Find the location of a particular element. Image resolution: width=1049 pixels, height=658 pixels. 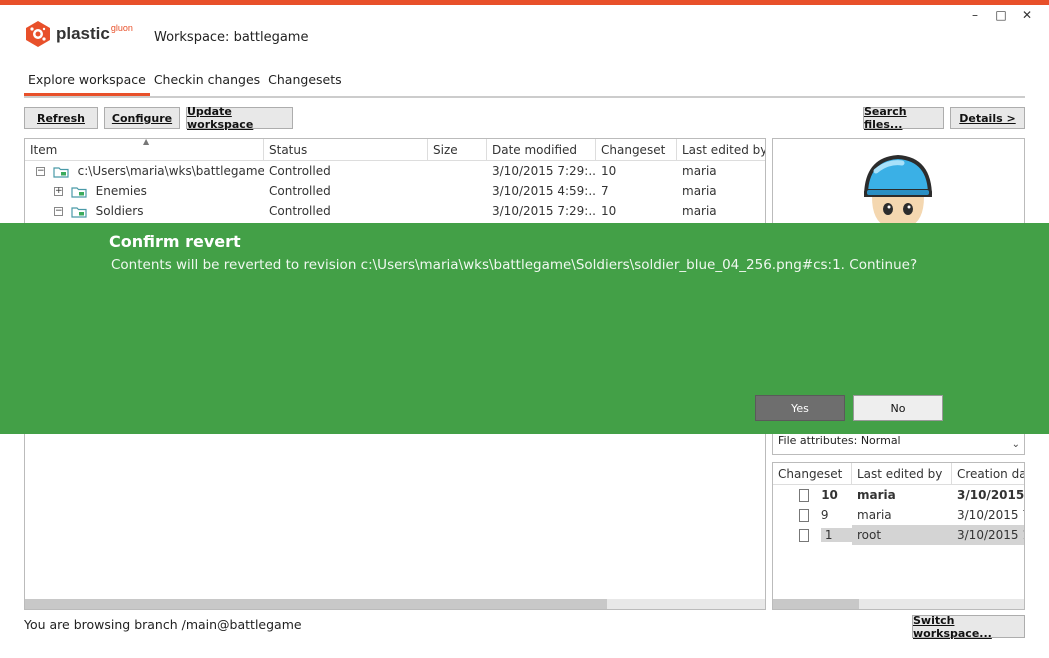

item-name: Soldiers is located at coordinates (119, 211).